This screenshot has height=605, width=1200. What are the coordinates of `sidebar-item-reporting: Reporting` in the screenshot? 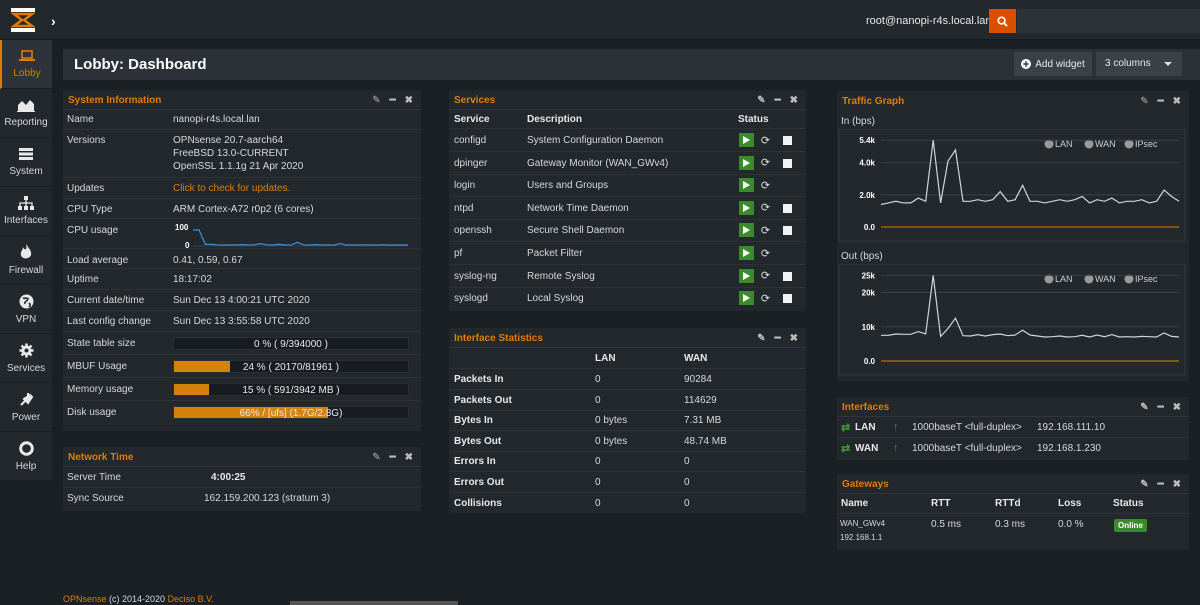 It's located at (26, 113).